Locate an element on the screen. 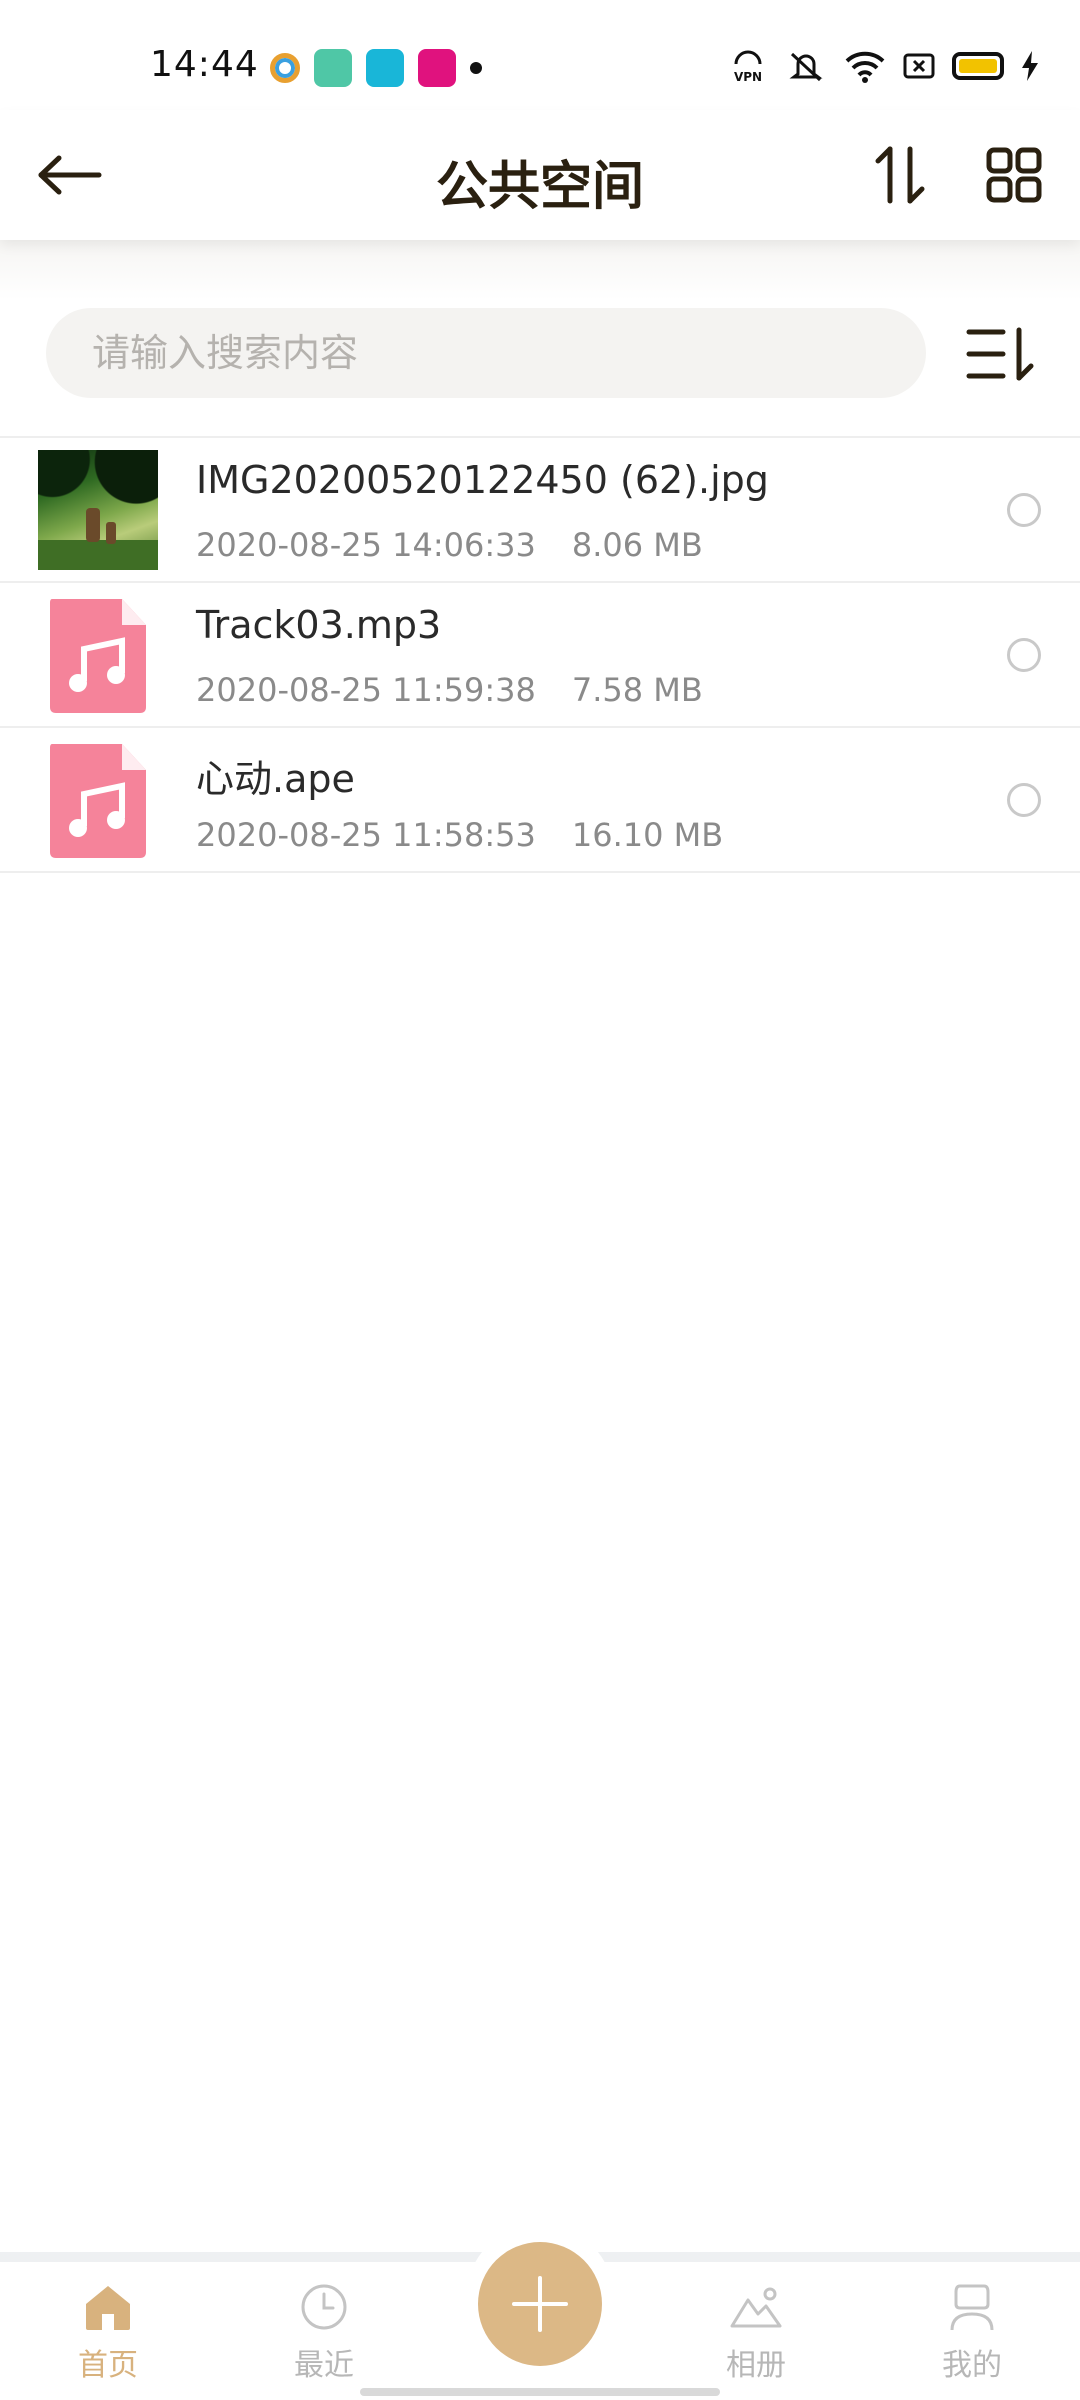 Image resolution: width=1080 pixels, height=2400 pixels. add-button is located at coordinates (540, 2304).